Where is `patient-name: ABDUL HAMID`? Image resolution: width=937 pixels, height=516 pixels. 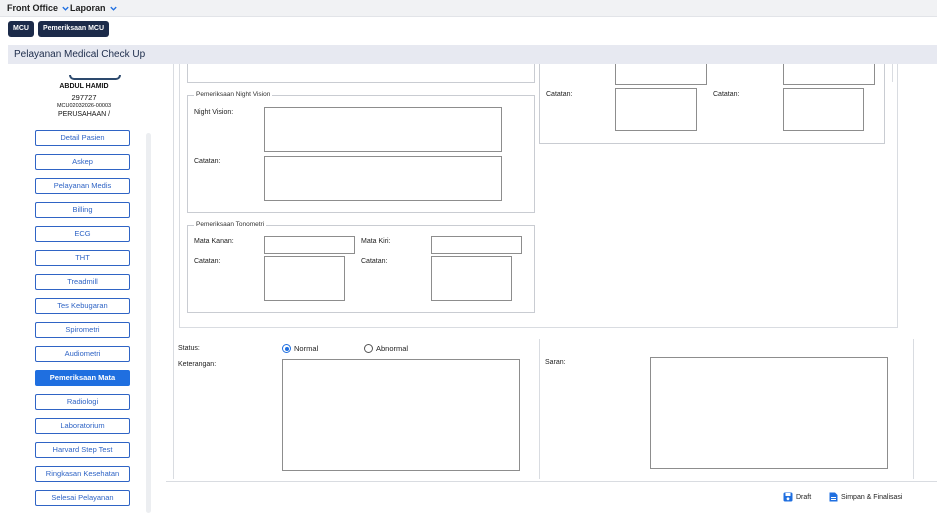
patient-name: ABDUL HAMID is located at coordinates (84, 86).